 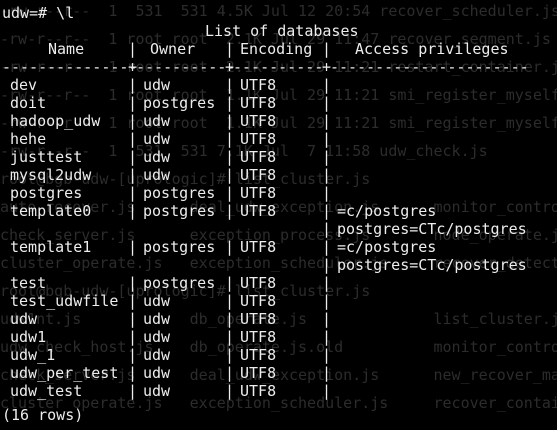 I want to click on command-line: udw=# \l, so click(x=37, y=13).